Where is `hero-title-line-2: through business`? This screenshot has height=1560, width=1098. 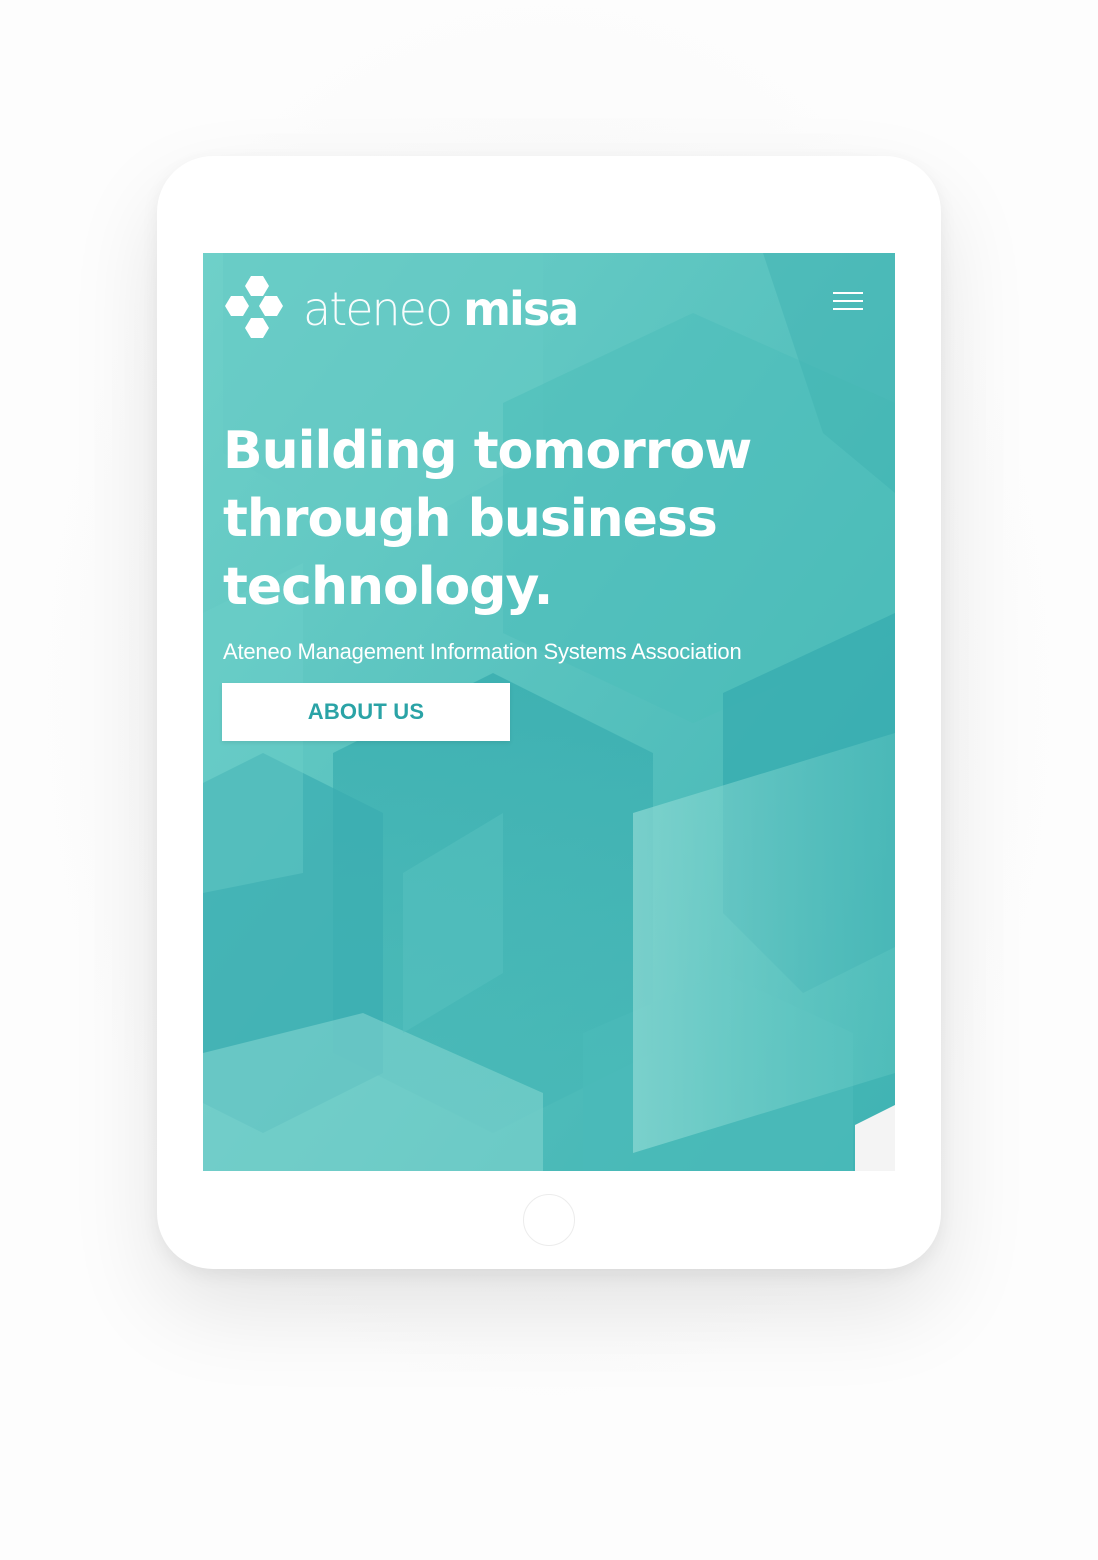 hero-title-line-2: through business is located at coordinates (470, 519).